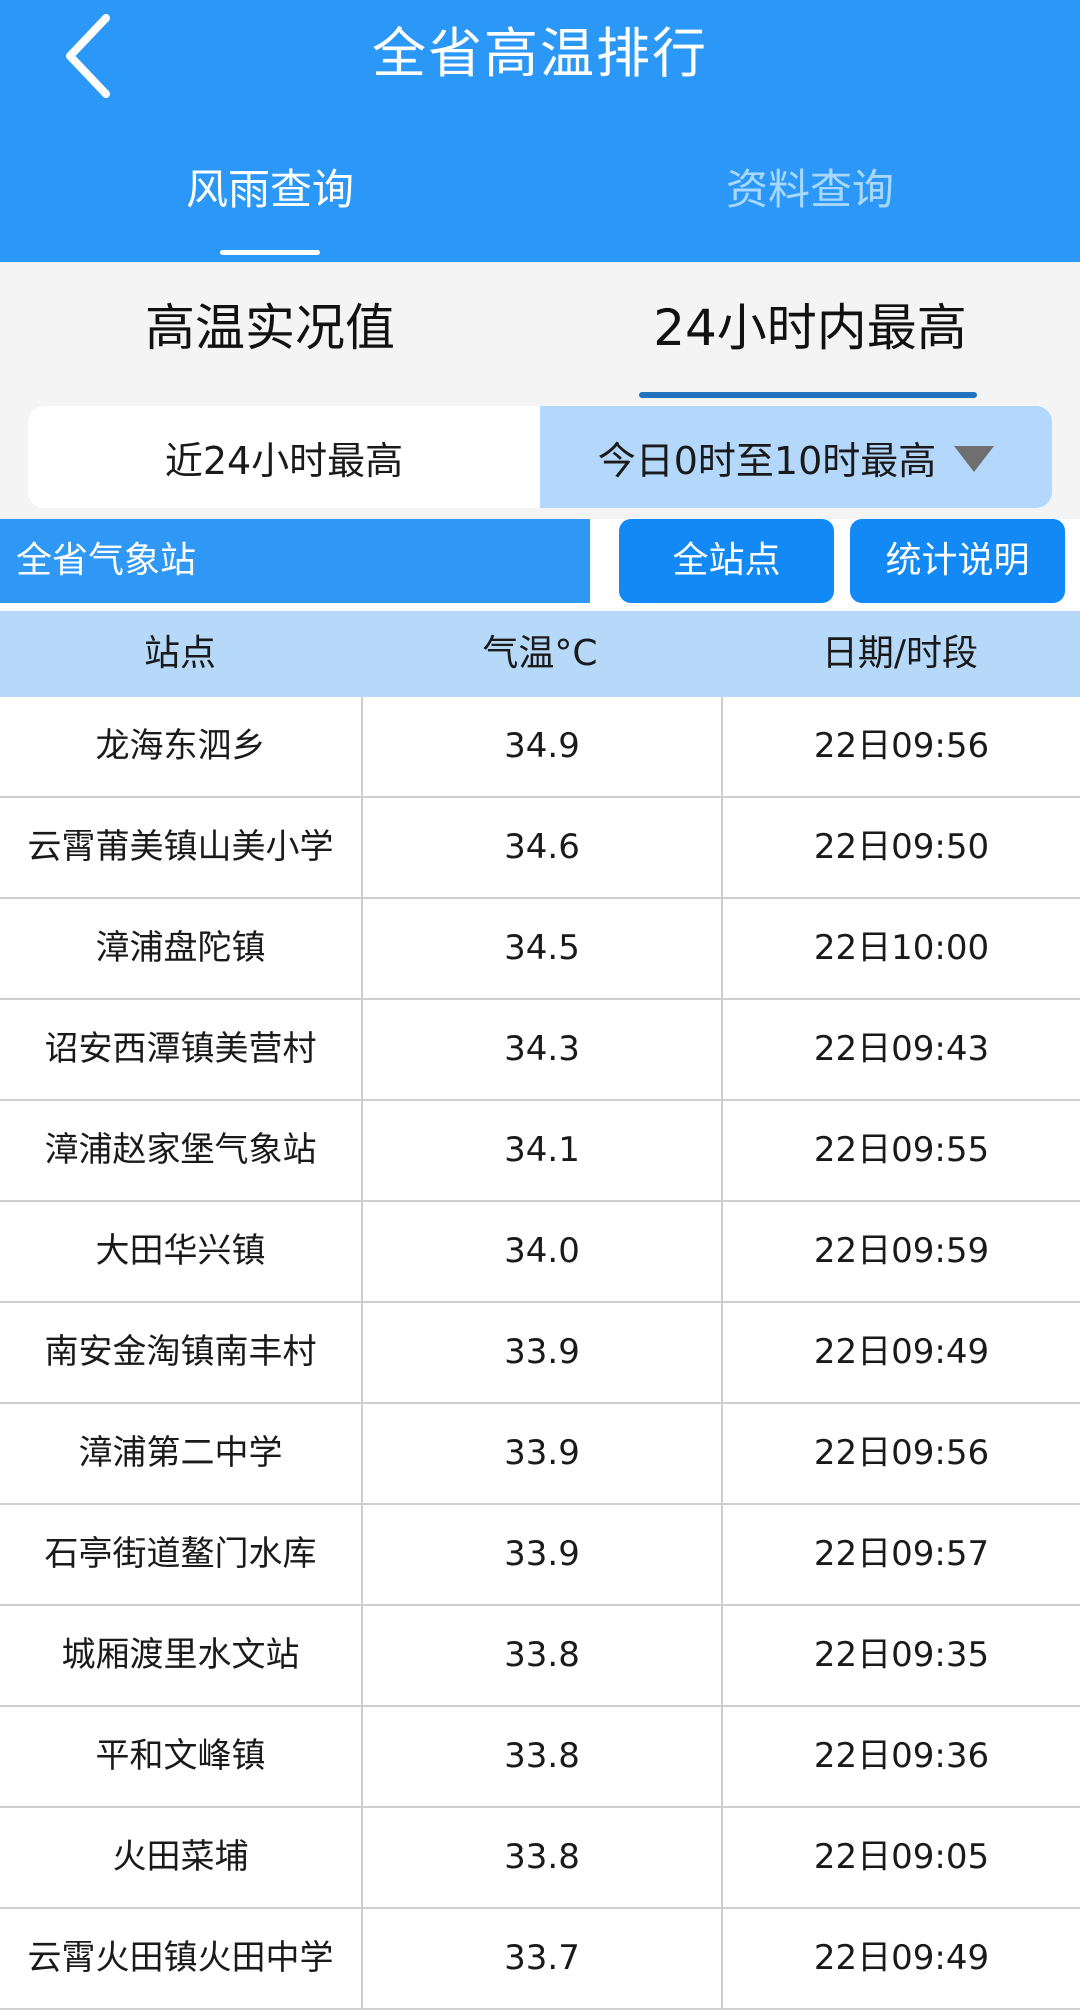  What do you see at coordinates (901, 1251) in the screenshot?
I see `time-cell: 22日09:59` at bounding box center [901, 1251].